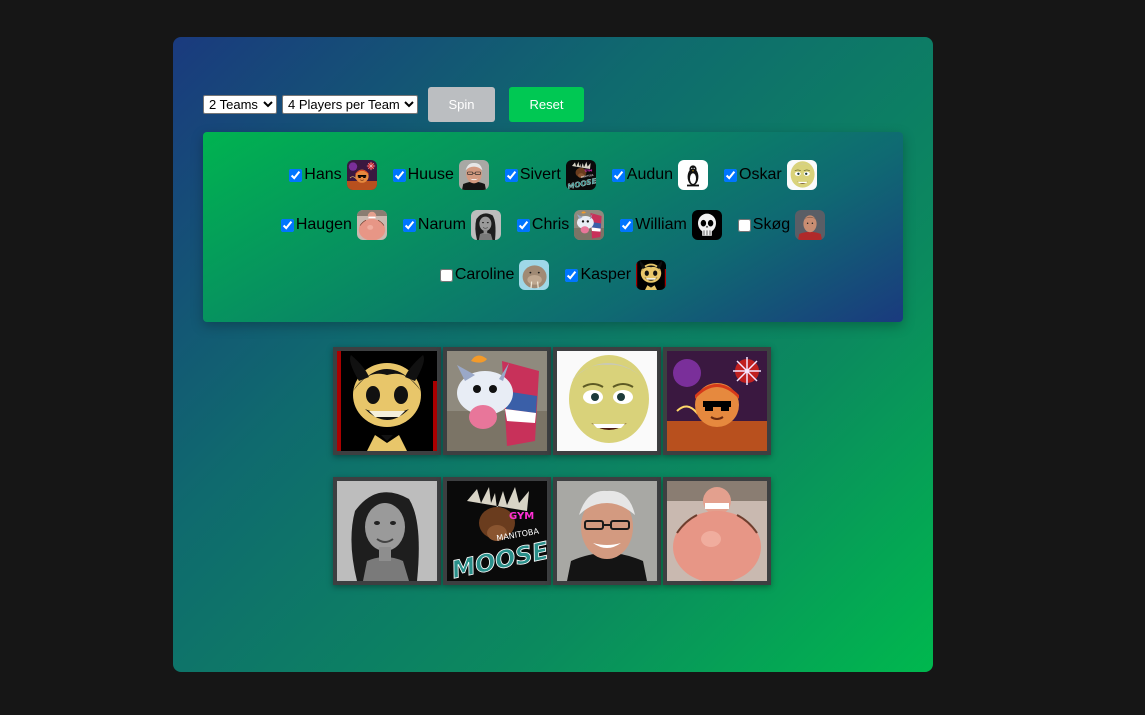 The image size is (1145, 715). I want to click on firework-kid-image, so click(717, 401).